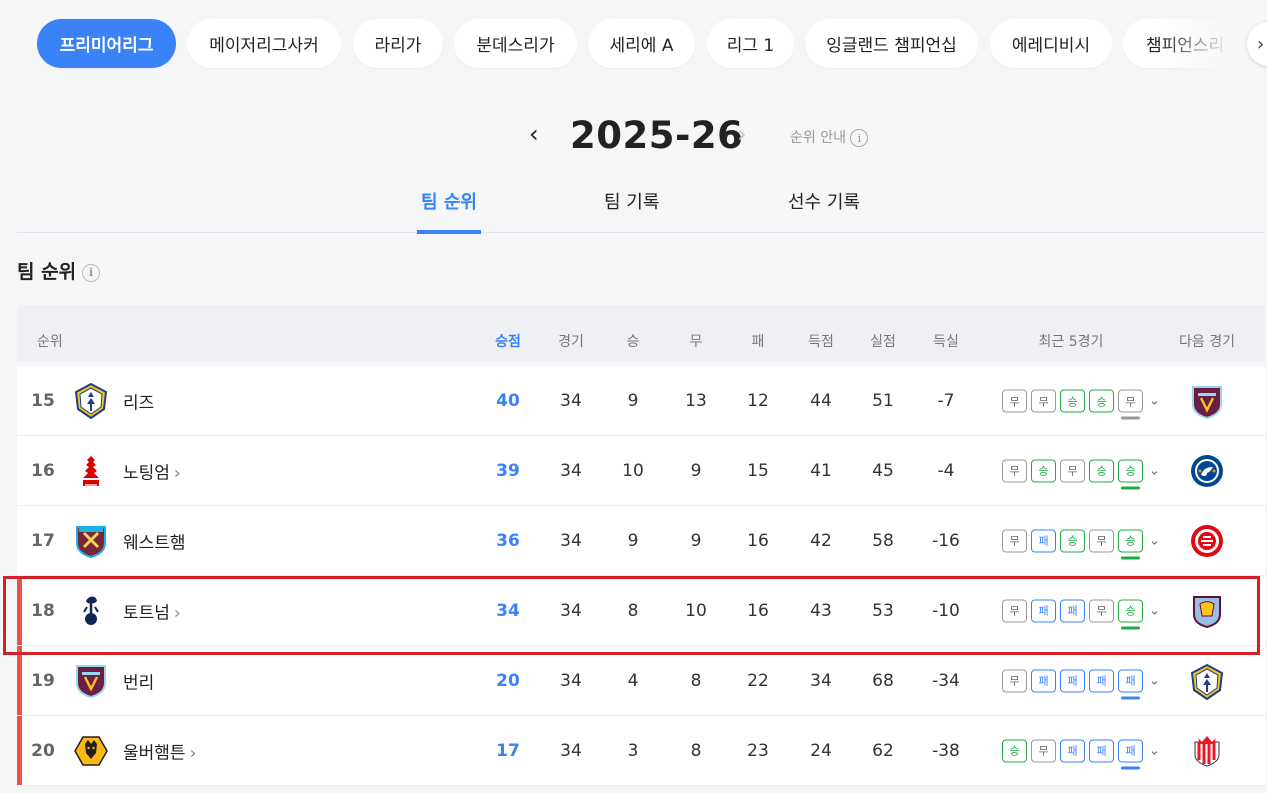  I want to click on row-lost: 16, so click(758, 540).